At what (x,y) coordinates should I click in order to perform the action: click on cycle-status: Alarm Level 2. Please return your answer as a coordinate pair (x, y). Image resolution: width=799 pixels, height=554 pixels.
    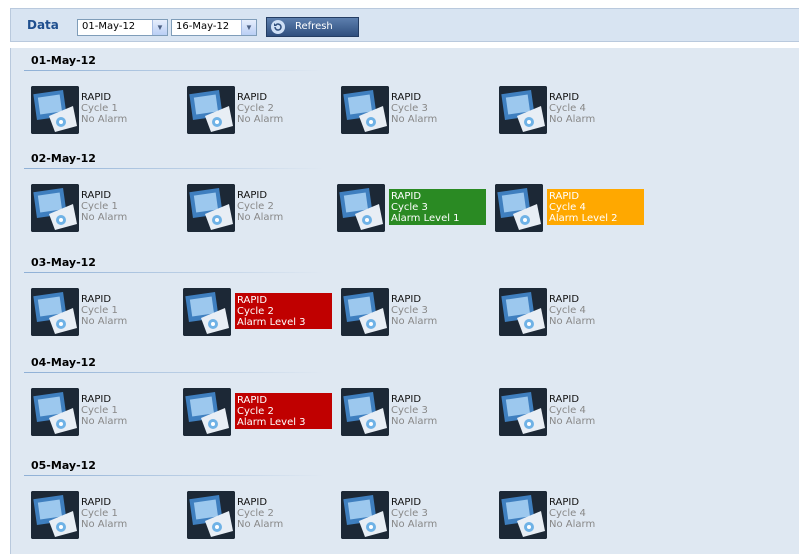
    Looking at the image, I should click on (583, 218).